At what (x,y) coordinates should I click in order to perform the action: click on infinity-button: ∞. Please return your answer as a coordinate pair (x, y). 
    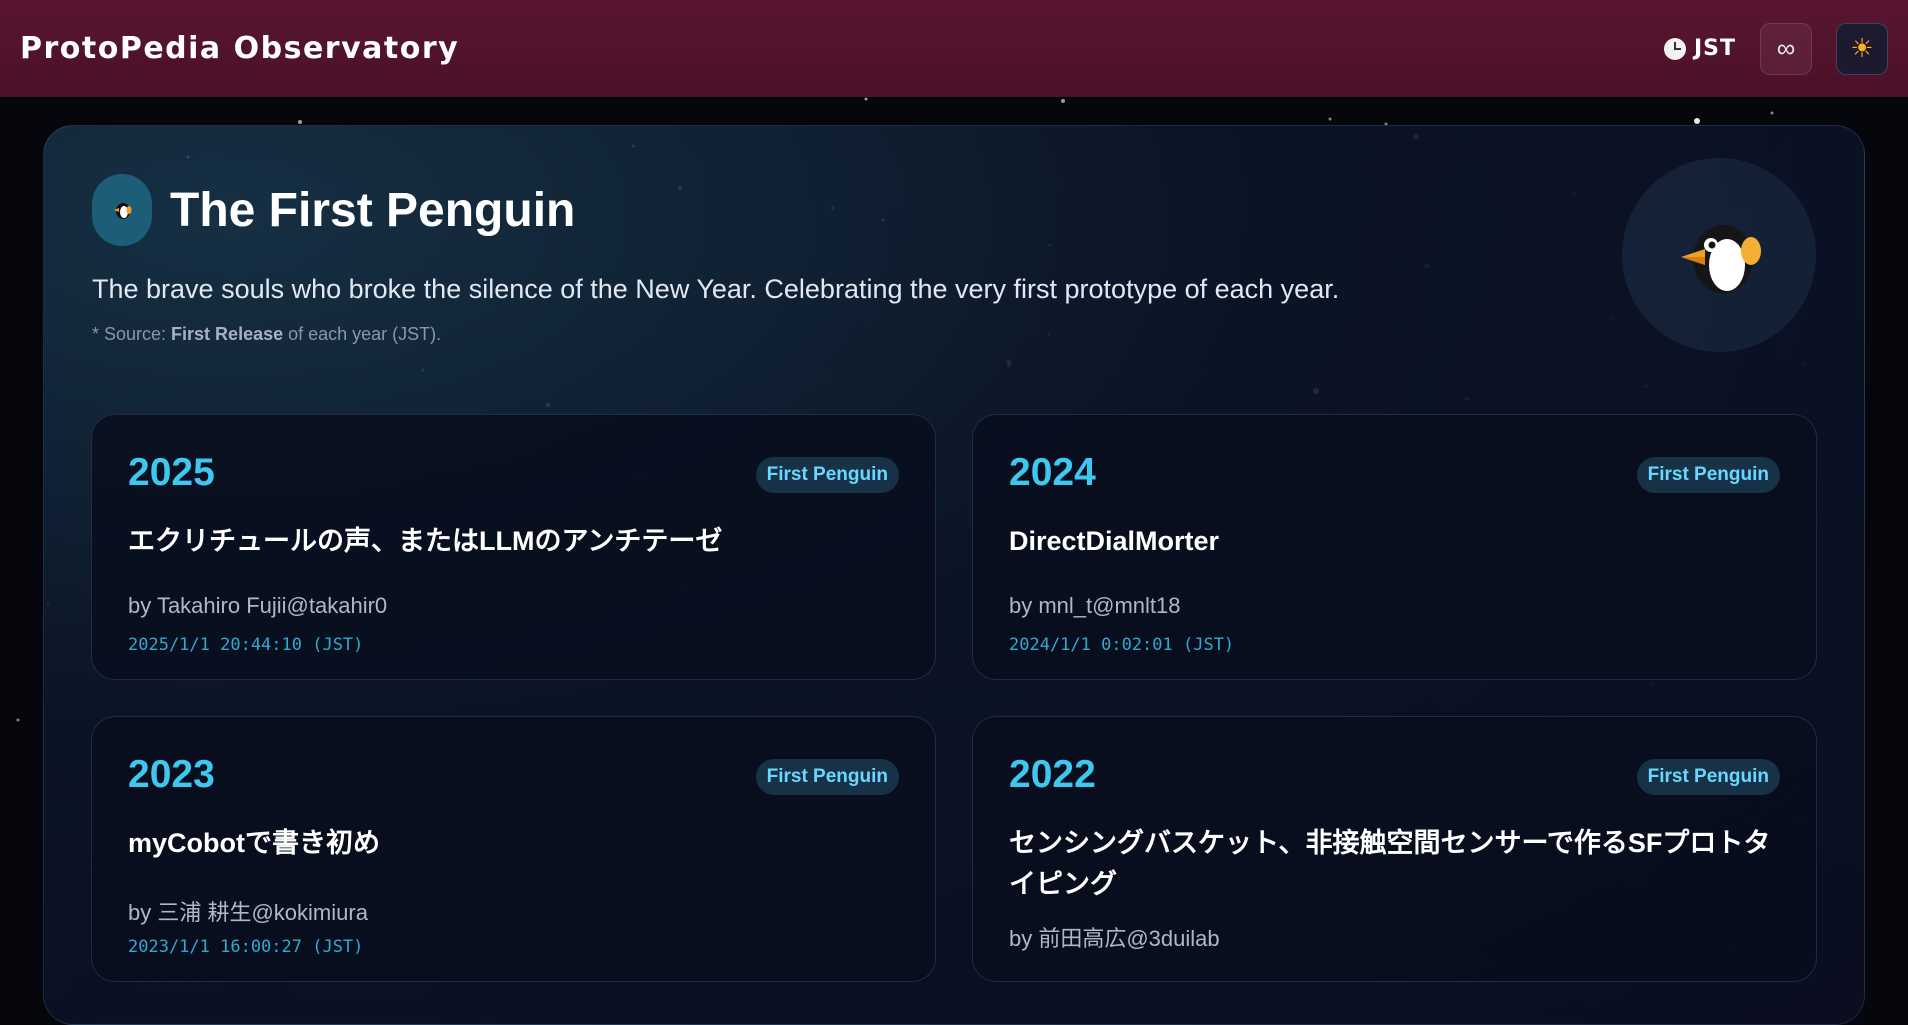
    Looking at the image, I should click on (1786, 48).